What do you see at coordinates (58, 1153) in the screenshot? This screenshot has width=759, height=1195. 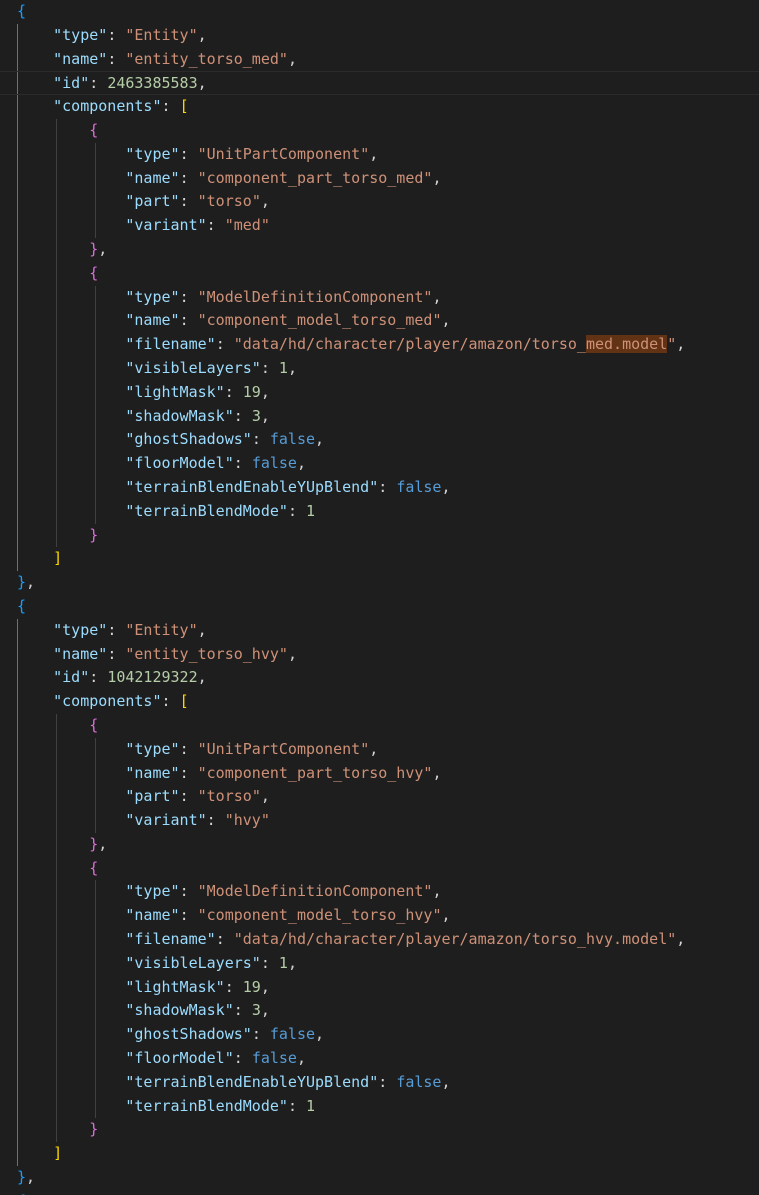 I see `bracket: ]` at bounding box center [58, 1153].